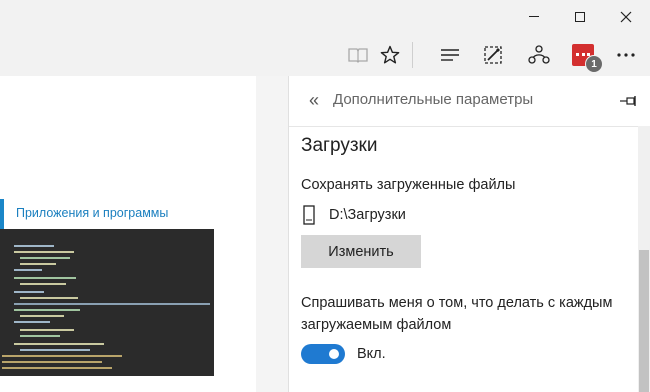 This screenshot has height=392, width=650. Describe the element at coordinates (339, 145) in the screenshot. I see `downloads-section-title: Загрузки` at that location.